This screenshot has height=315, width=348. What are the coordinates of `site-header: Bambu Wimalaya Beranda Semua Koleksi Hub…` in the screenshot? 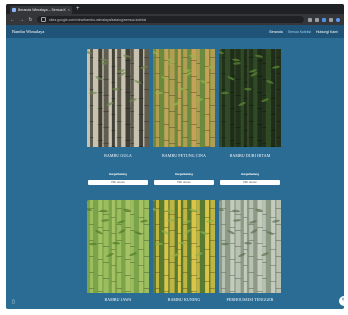 It's located at (175, 31).